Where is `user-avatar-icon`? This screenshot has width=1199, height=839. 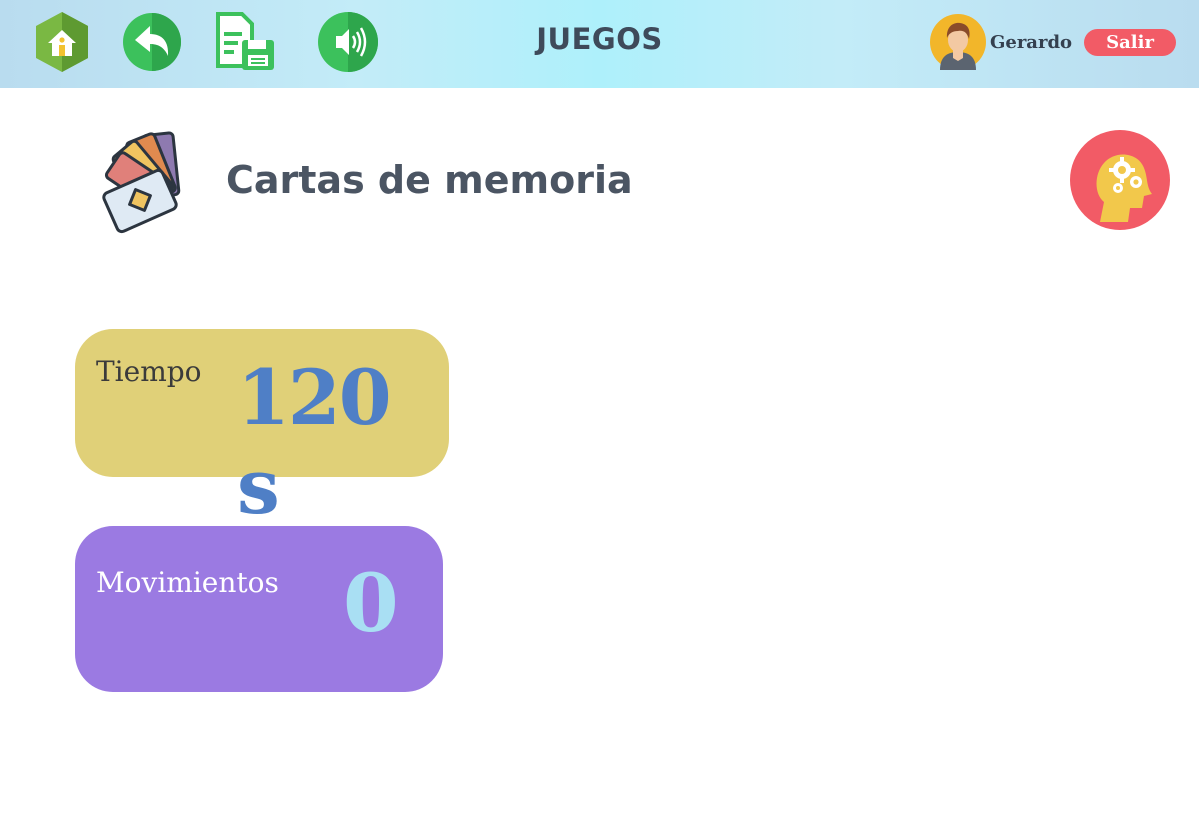 user-avatar-icon is located at coordinates (958, 42).